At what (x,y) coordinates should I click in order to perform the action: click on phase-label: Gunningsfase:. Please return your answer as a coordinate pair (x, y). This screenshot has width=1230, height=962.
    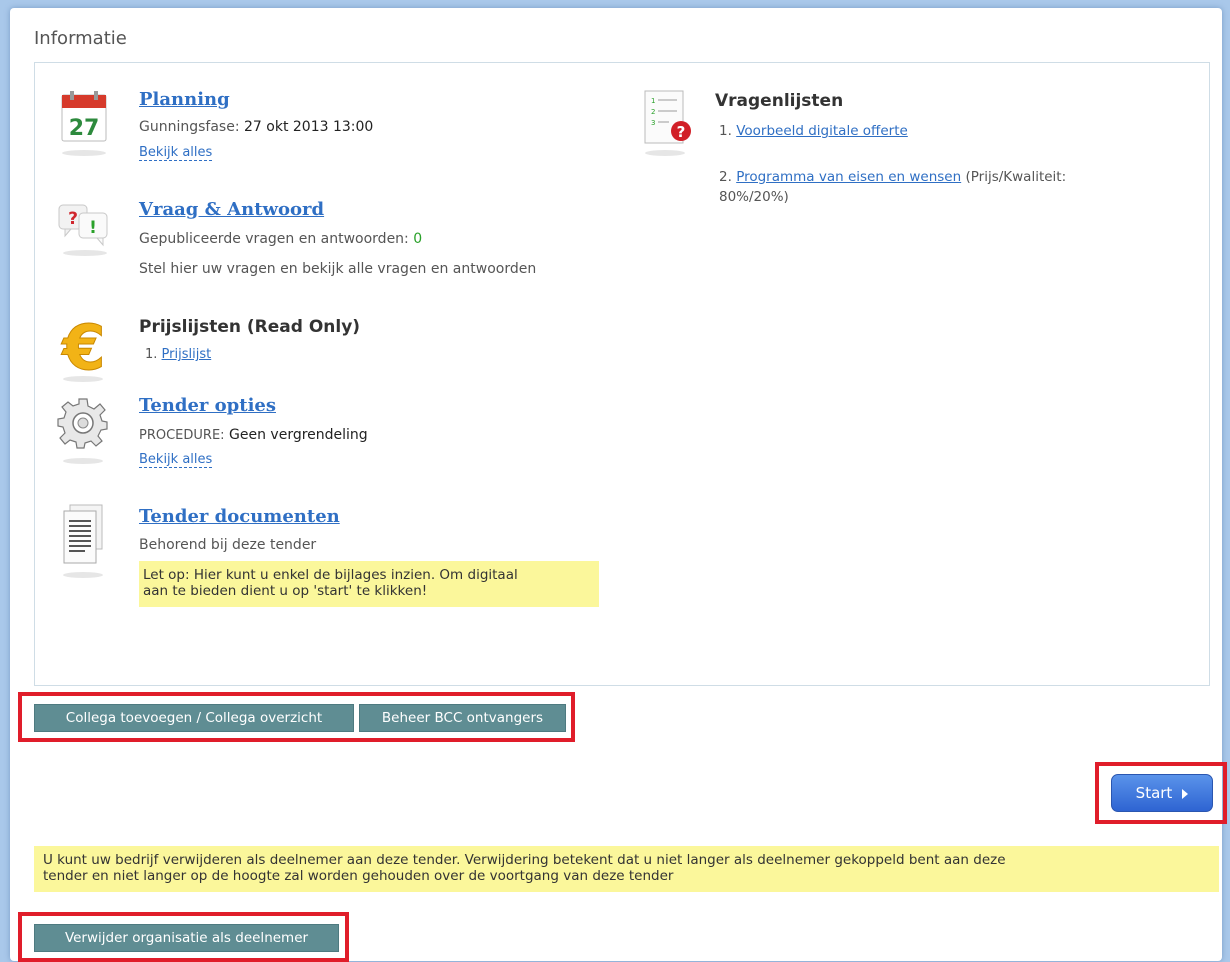
    Looking at the image, I should click on (189, 127).